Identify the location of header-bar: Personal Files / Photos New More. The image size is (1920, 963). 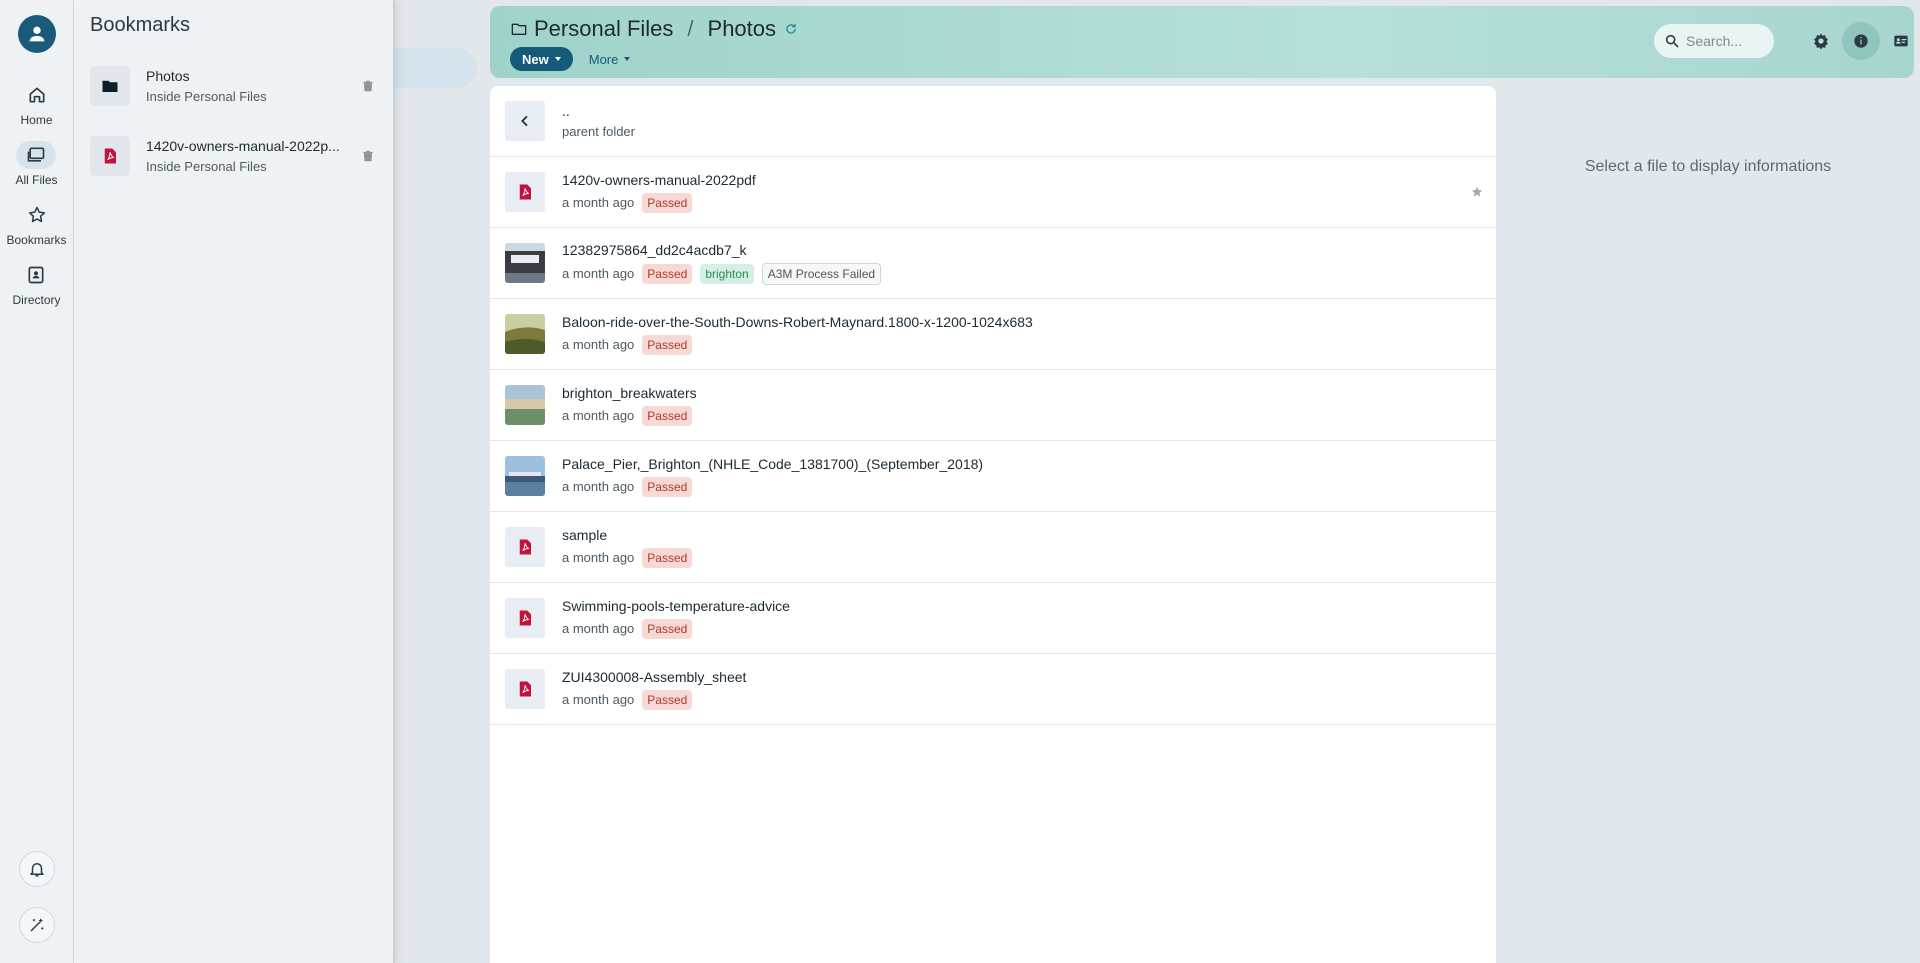
(1202, 42).